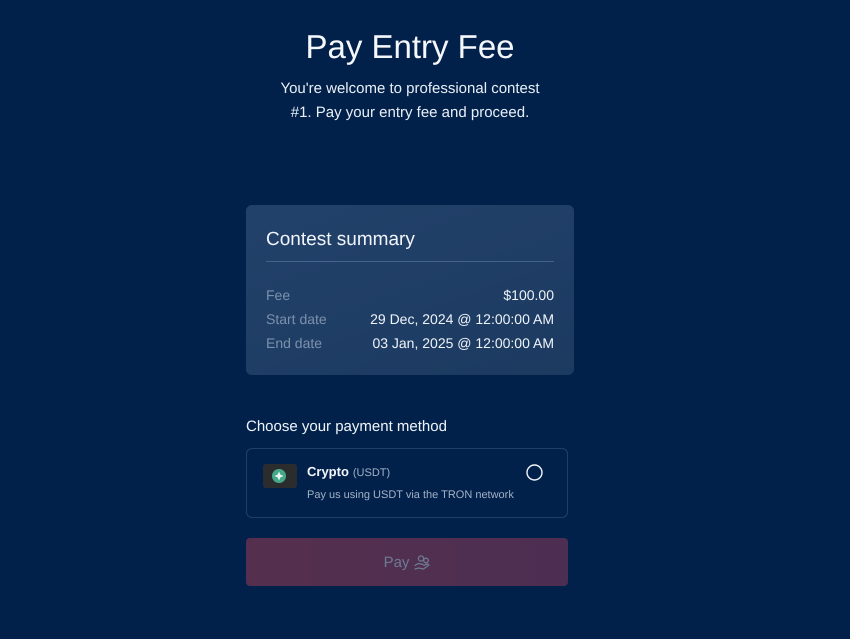 This screenshot has height=639, width=850. Describe the element at coordinates (463, 343) in the screenshot. I see `summary-value: 03 Jan, 2025 @ 12:00:00 AM` at that location.